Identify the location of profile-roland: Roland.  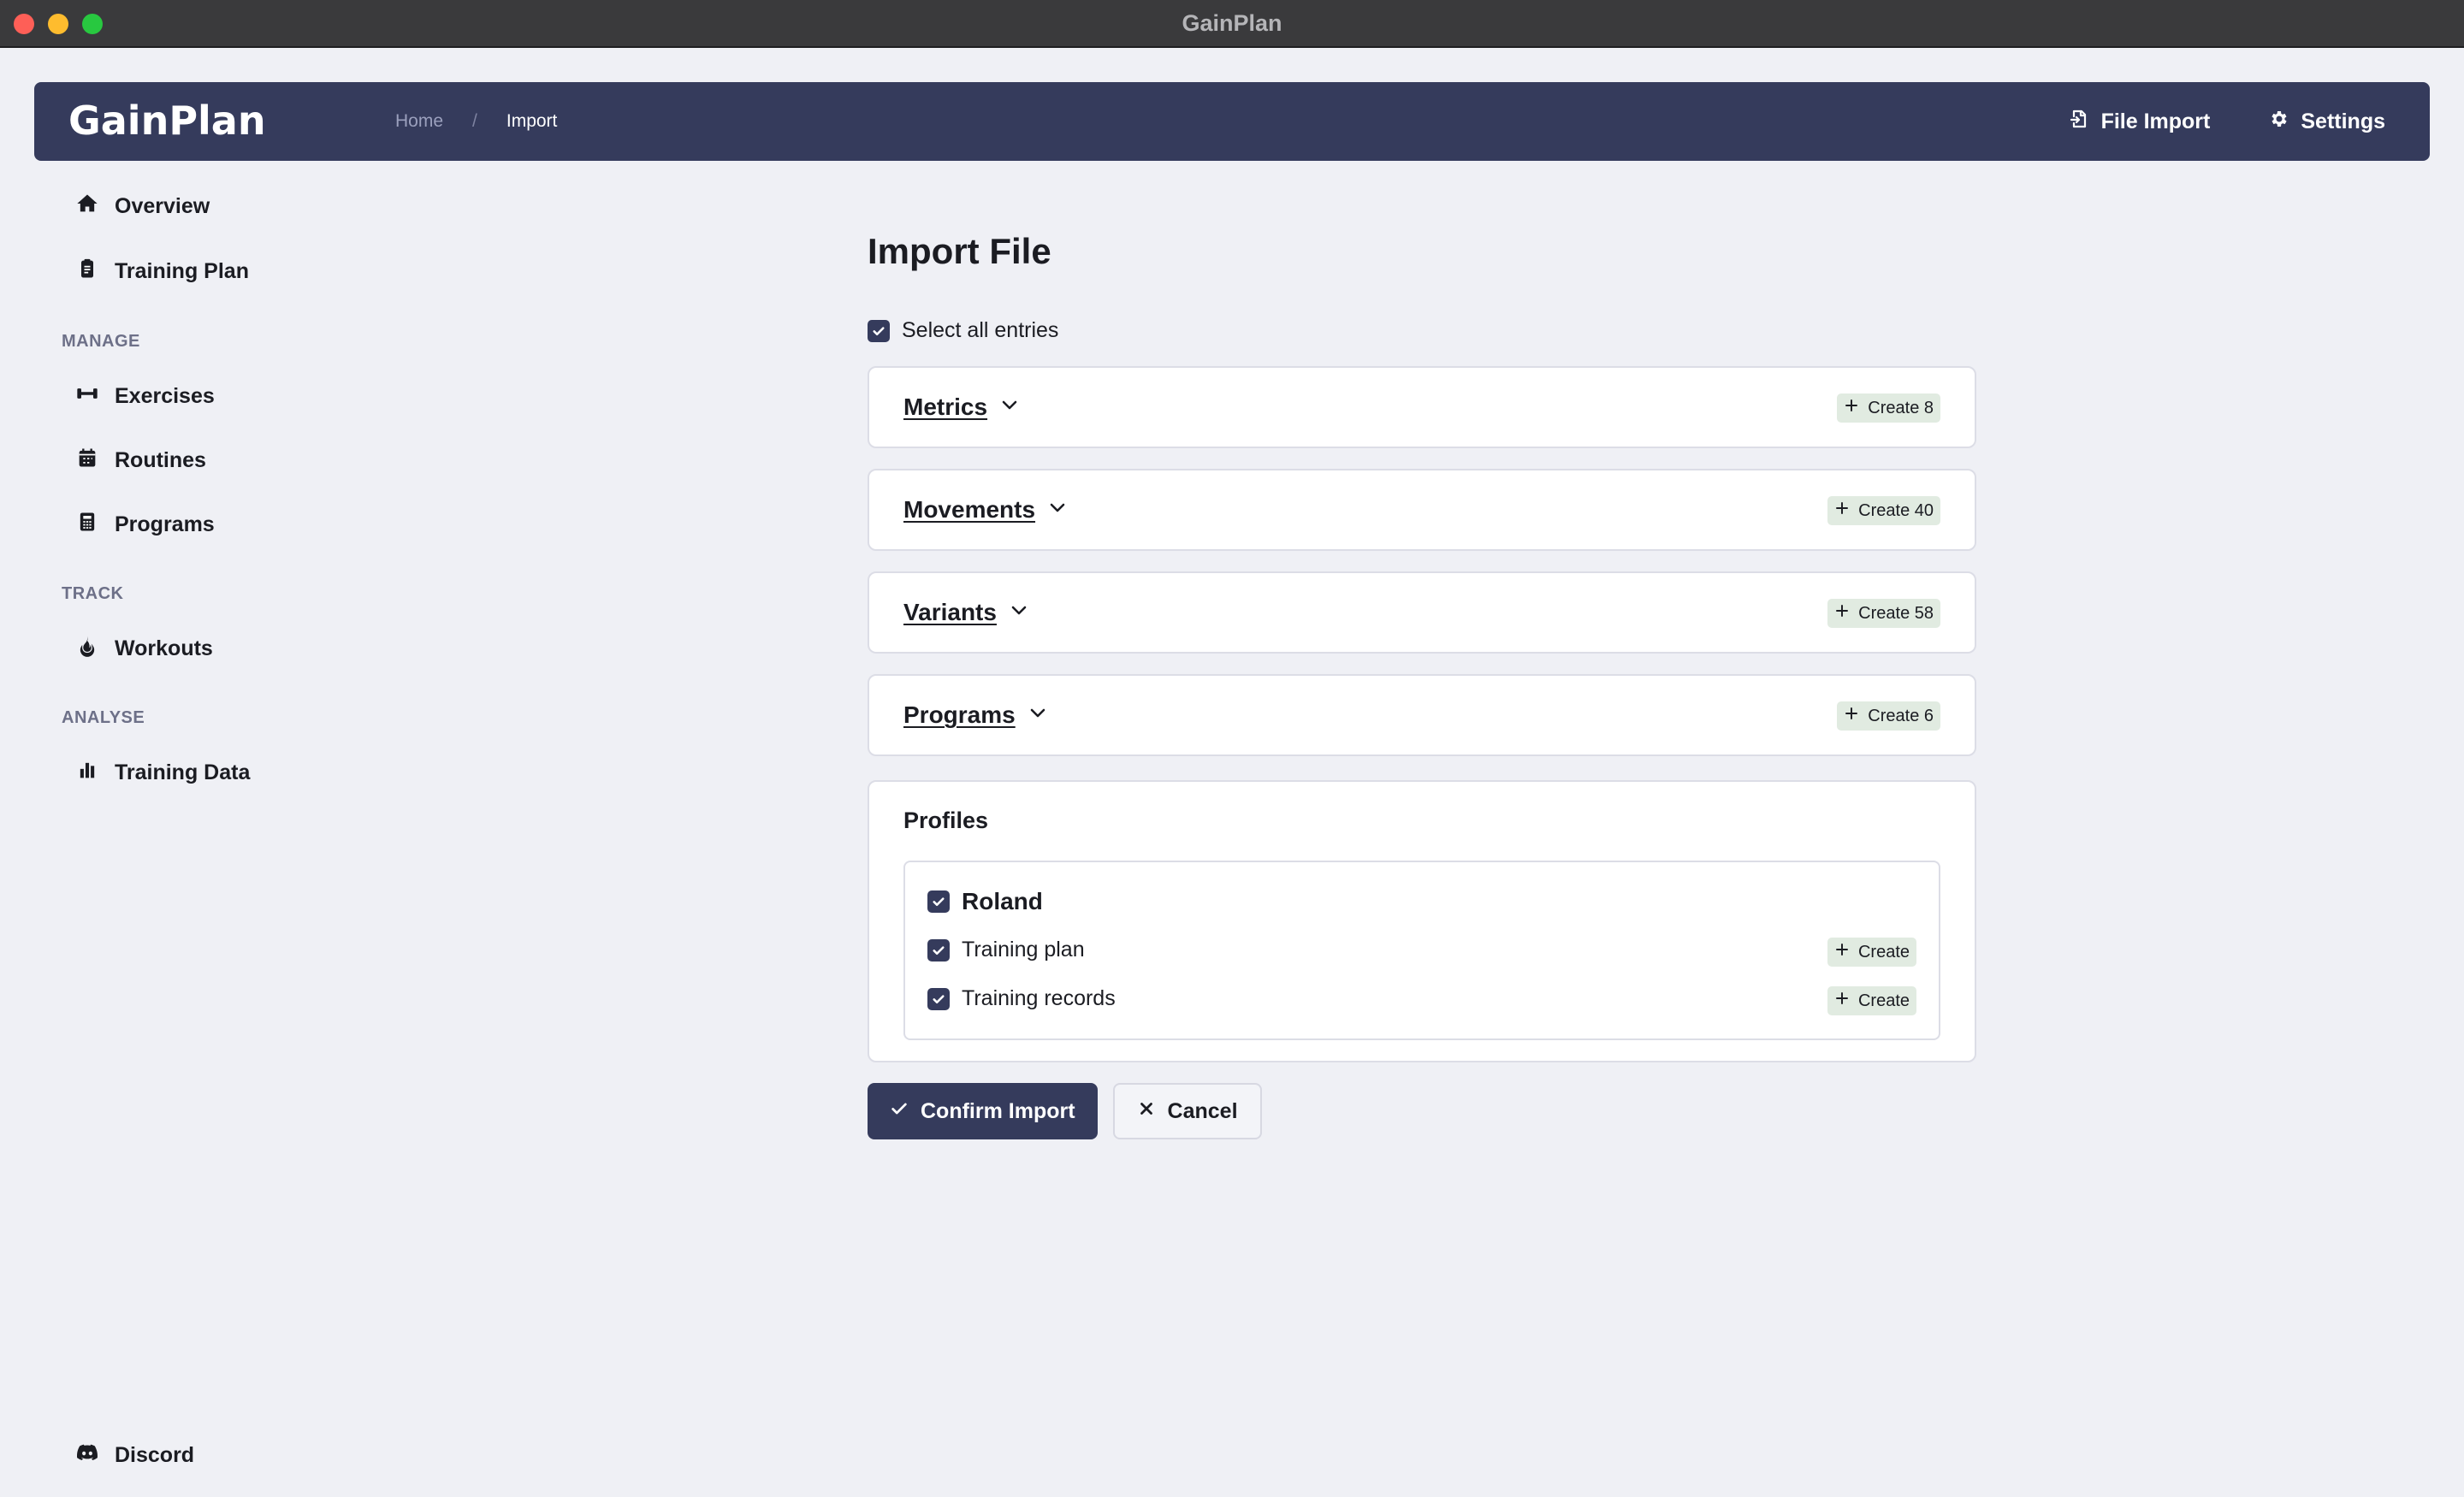
(985, 901).